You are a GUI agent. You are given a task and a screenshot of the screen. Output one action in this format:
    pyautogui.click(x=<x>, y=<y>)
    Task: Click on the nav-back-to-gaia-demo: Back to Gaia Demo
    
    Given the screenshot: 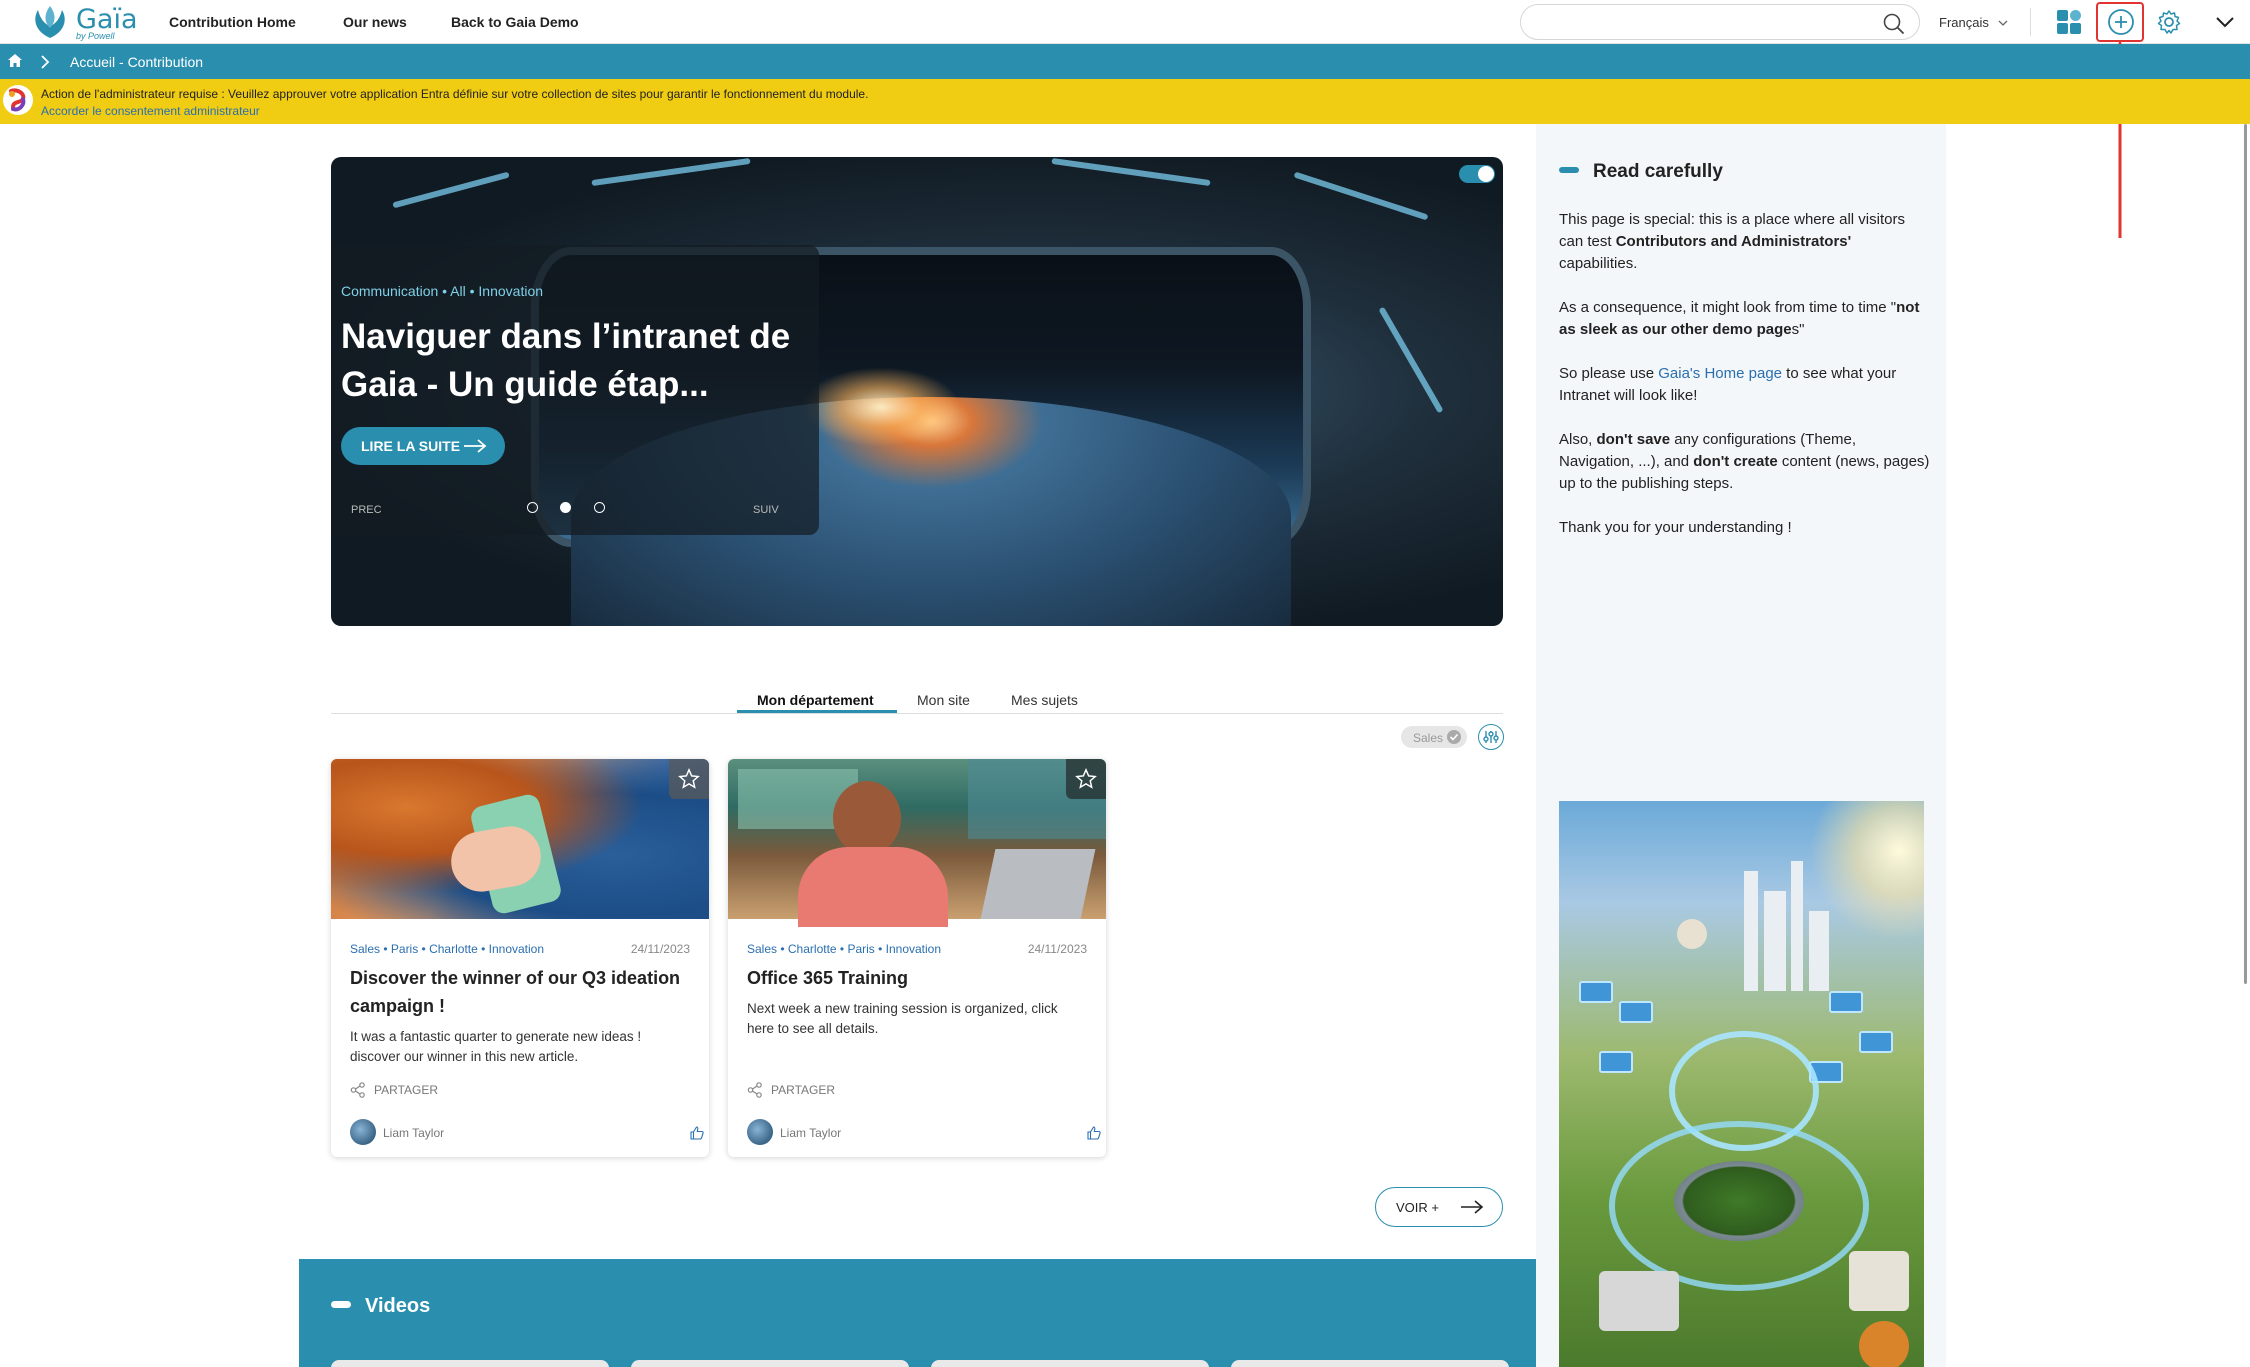 What is the action you would take?
    pyautogui.click(x=515, y=22)
    